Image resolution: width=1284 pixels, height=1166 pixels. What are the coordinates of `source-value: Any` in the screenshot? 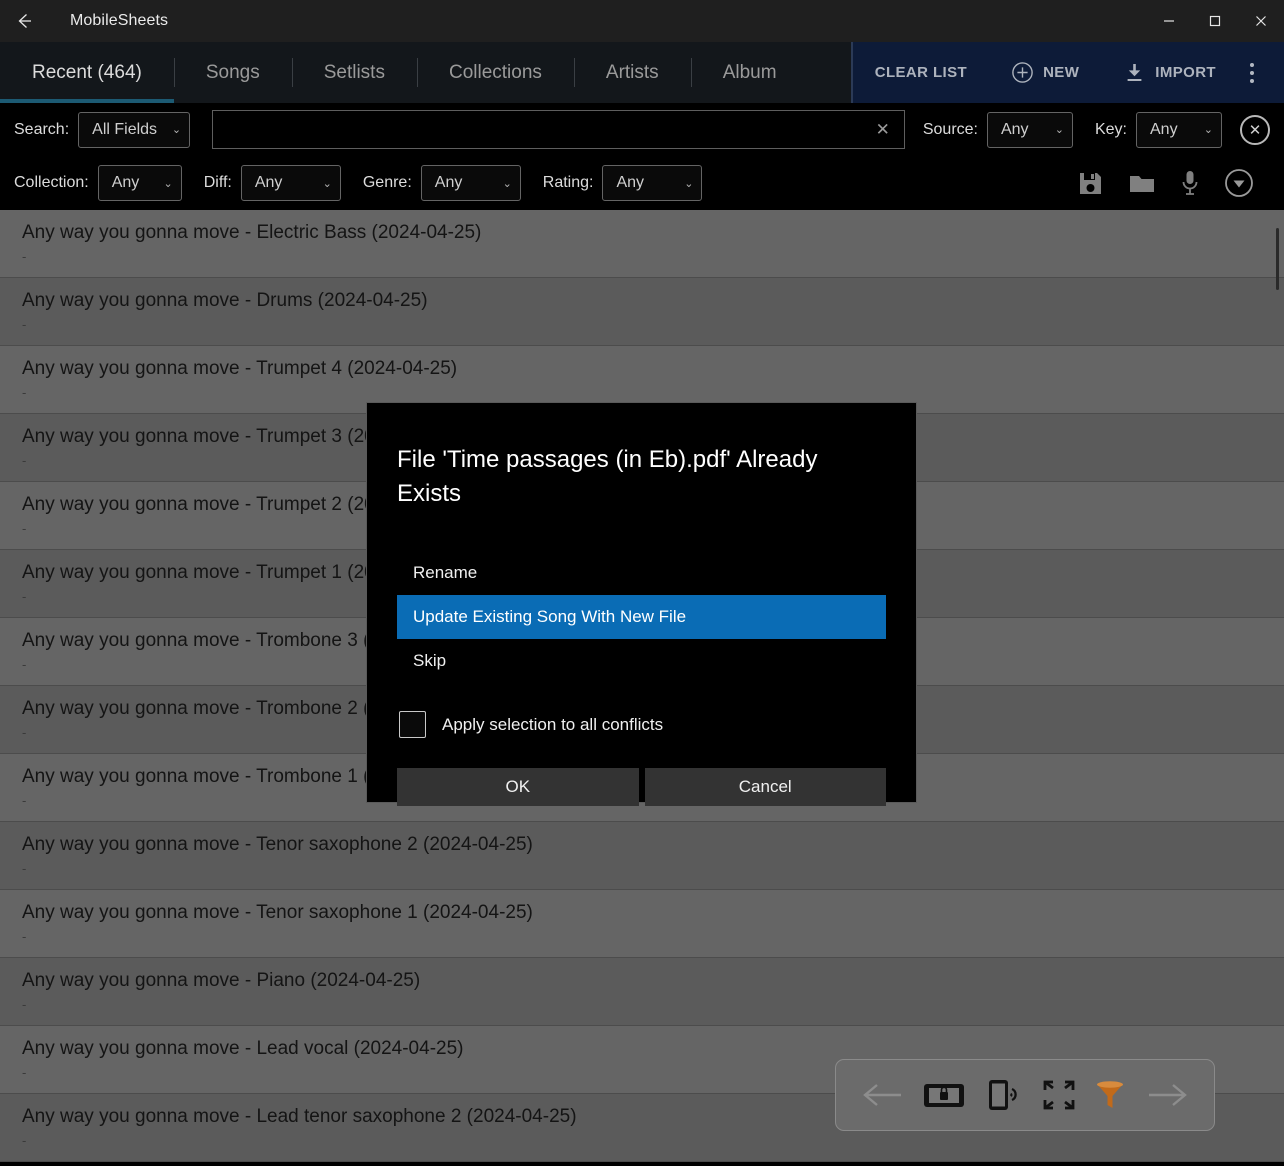 It's located at (1014, 129).